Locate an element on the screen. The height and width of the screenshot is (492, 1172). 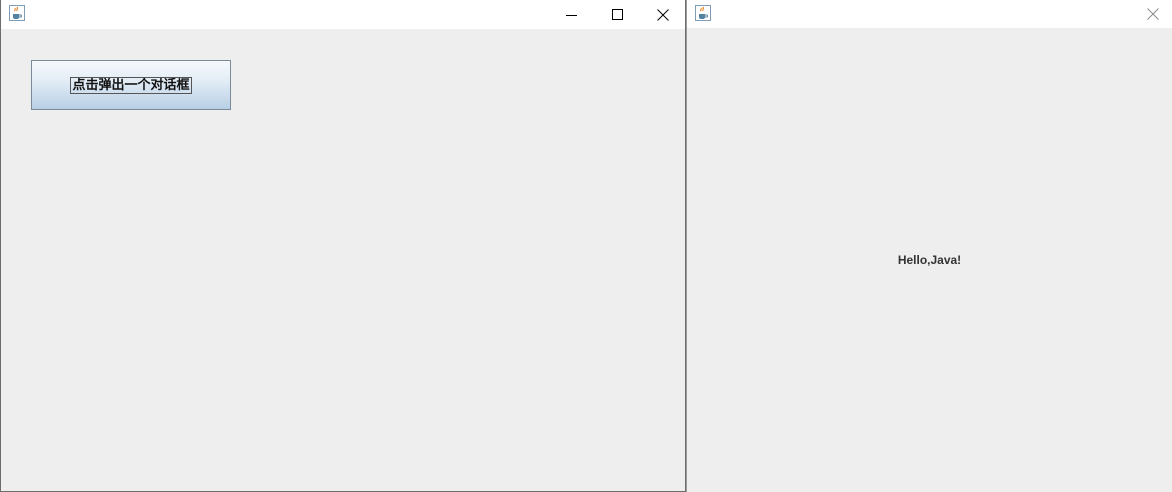
dialog-close-button is located at coordinates (1152, 14).